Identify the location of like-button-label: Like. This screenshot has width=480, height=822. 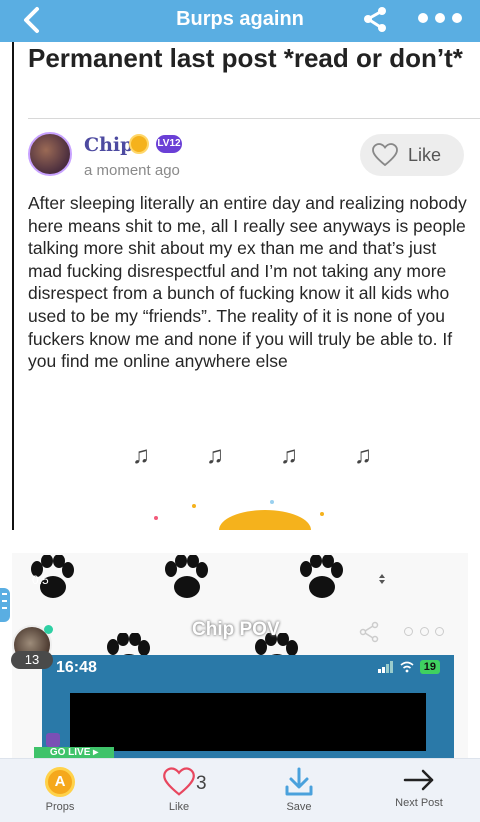
(425, 154).